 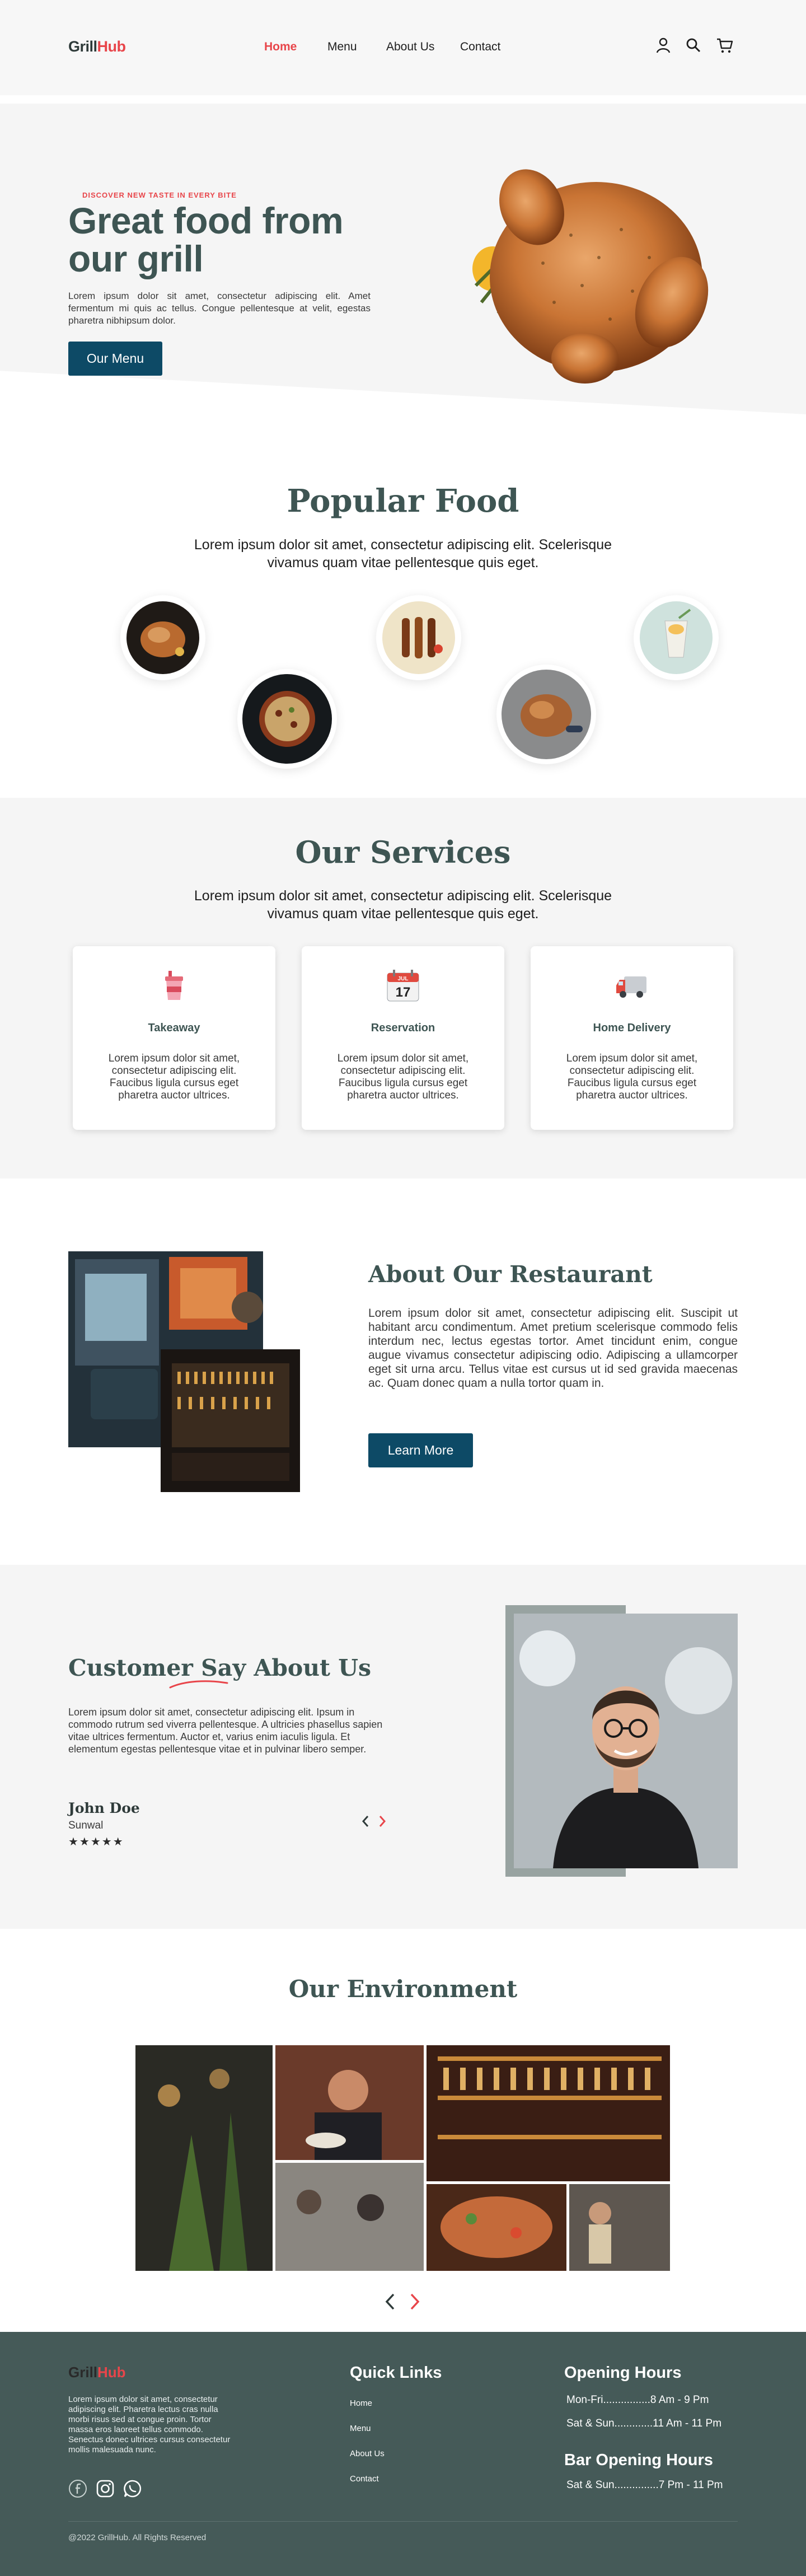 What do you see at coordinates (137, 2537) in the screenshot?
I see `copyright-text: @2022 GrillHub. All Rights Reserved` at bounding box center [137, 2537].